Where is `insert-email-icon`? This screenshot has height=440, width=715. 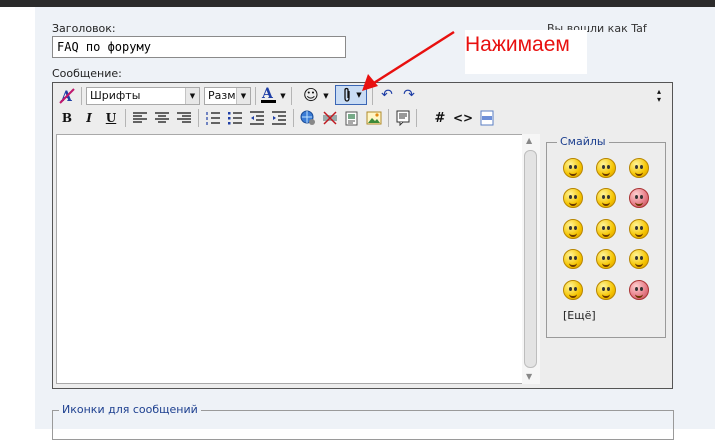 insert-email-icon is located at coordinates (352, 118).